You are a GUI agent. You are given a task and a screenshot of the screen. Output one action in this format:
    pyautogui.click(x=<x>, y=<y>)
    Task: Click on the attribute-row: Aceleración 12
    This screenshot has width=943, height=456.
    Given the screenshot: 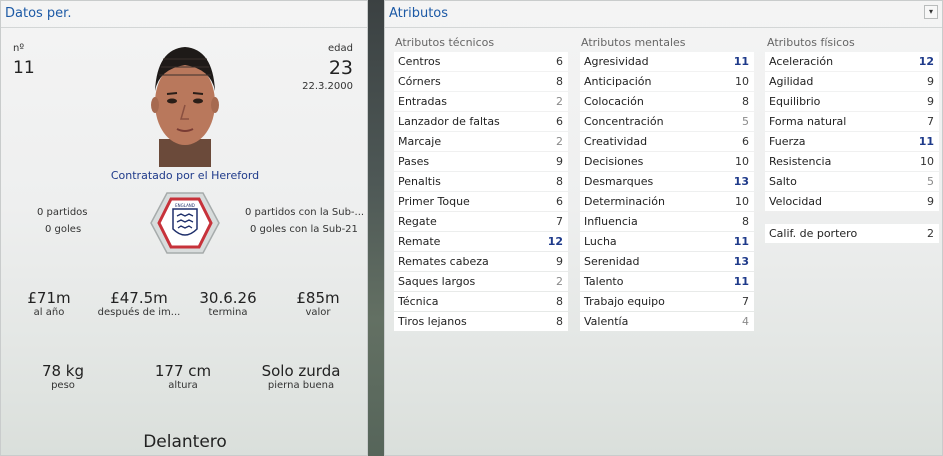 What is the action you would take?
    pyautogui.click(x=852, y=61)
    